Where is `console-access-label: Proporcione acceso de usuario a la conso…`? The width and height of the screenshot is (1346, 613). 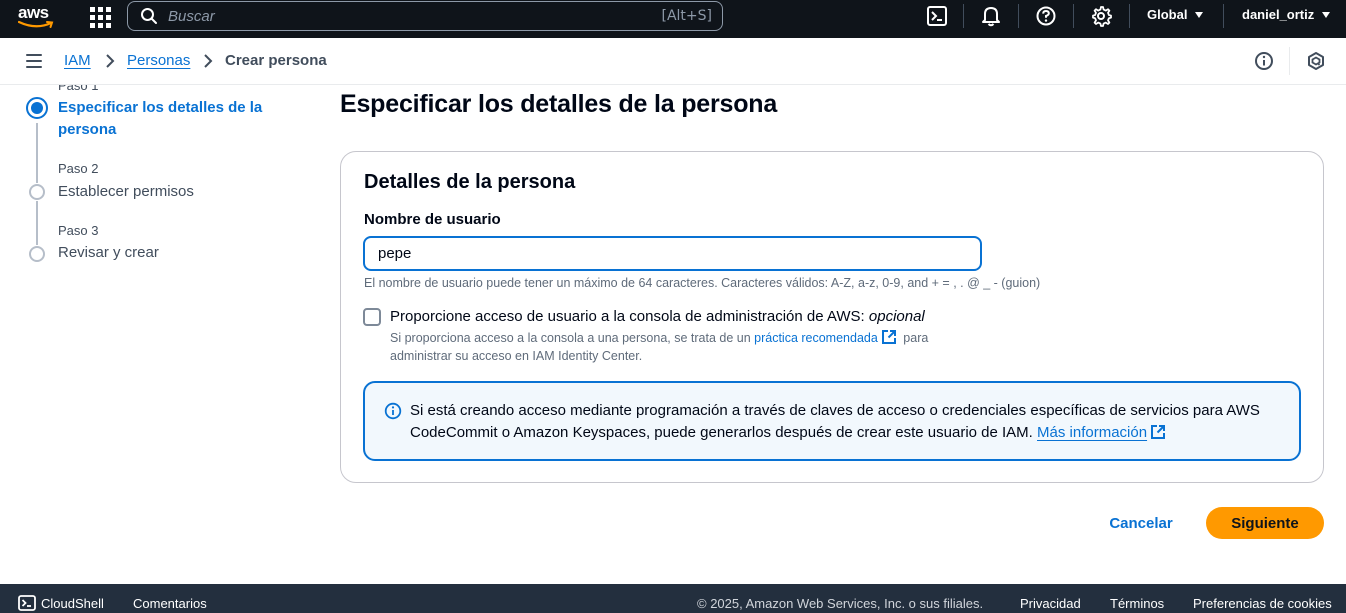 console-access-label: Proporcione acceso de usuario a la conso… is located at coordinates (657, 316).